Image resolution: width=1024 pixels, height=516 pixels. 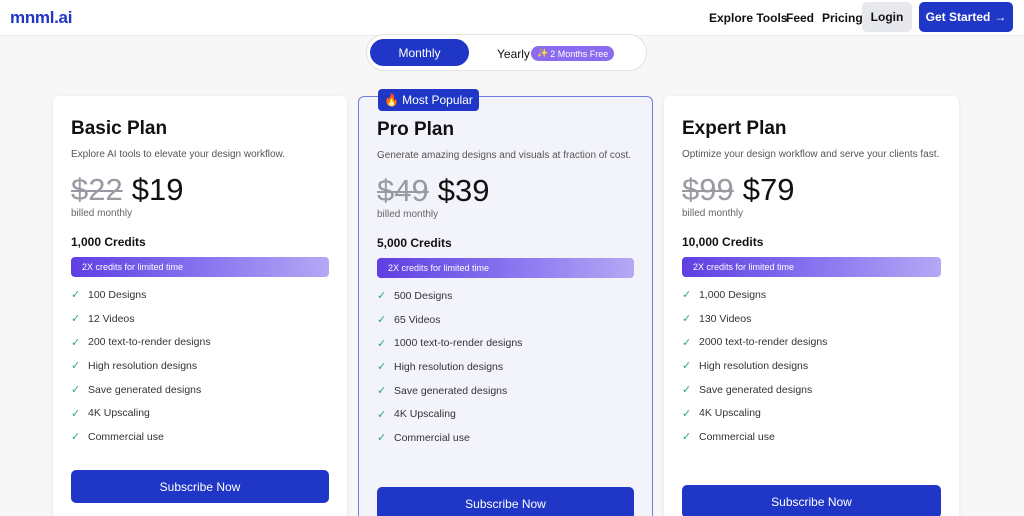 What do you see at coordinates (505, 320) in the screenshot?
I see `list-item: ✓ 65 Videos` at bounding box center [505, 320].